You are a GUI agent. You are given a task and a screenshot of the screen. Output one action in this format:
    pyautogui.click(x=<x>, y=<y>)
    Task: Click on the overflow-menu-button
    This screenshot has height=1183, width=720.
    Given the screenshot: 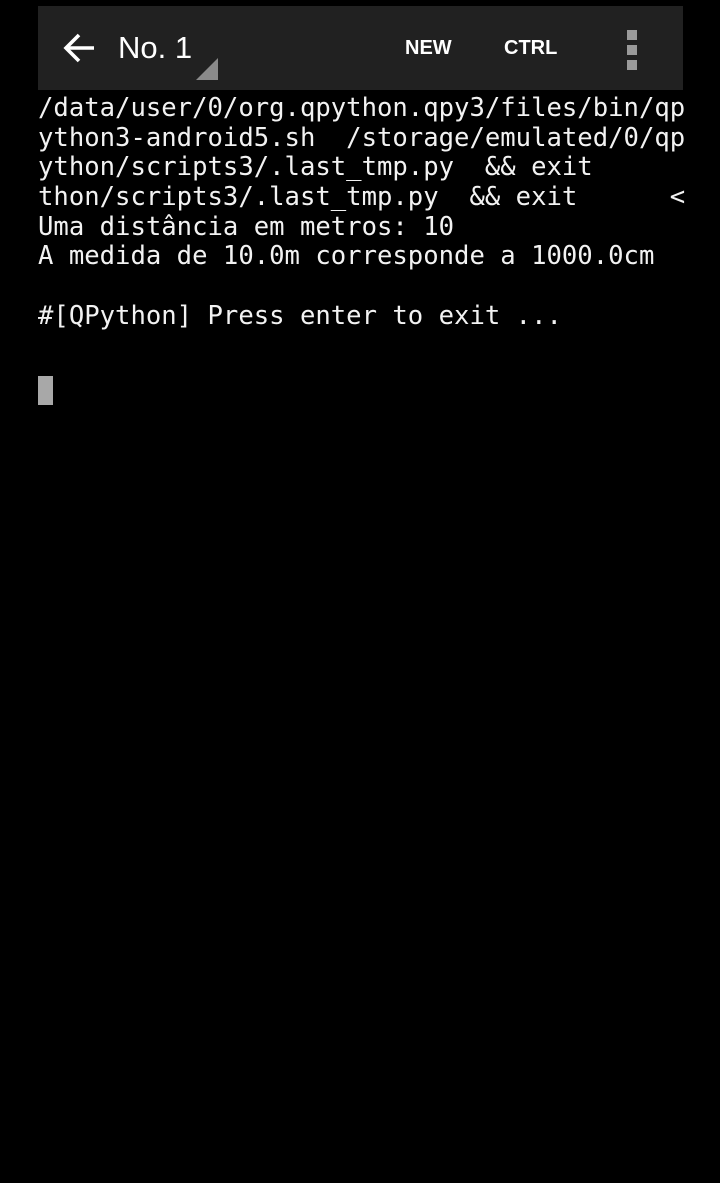 What is the action you would take?
    pyautogui.click(x=632, y=50)
    